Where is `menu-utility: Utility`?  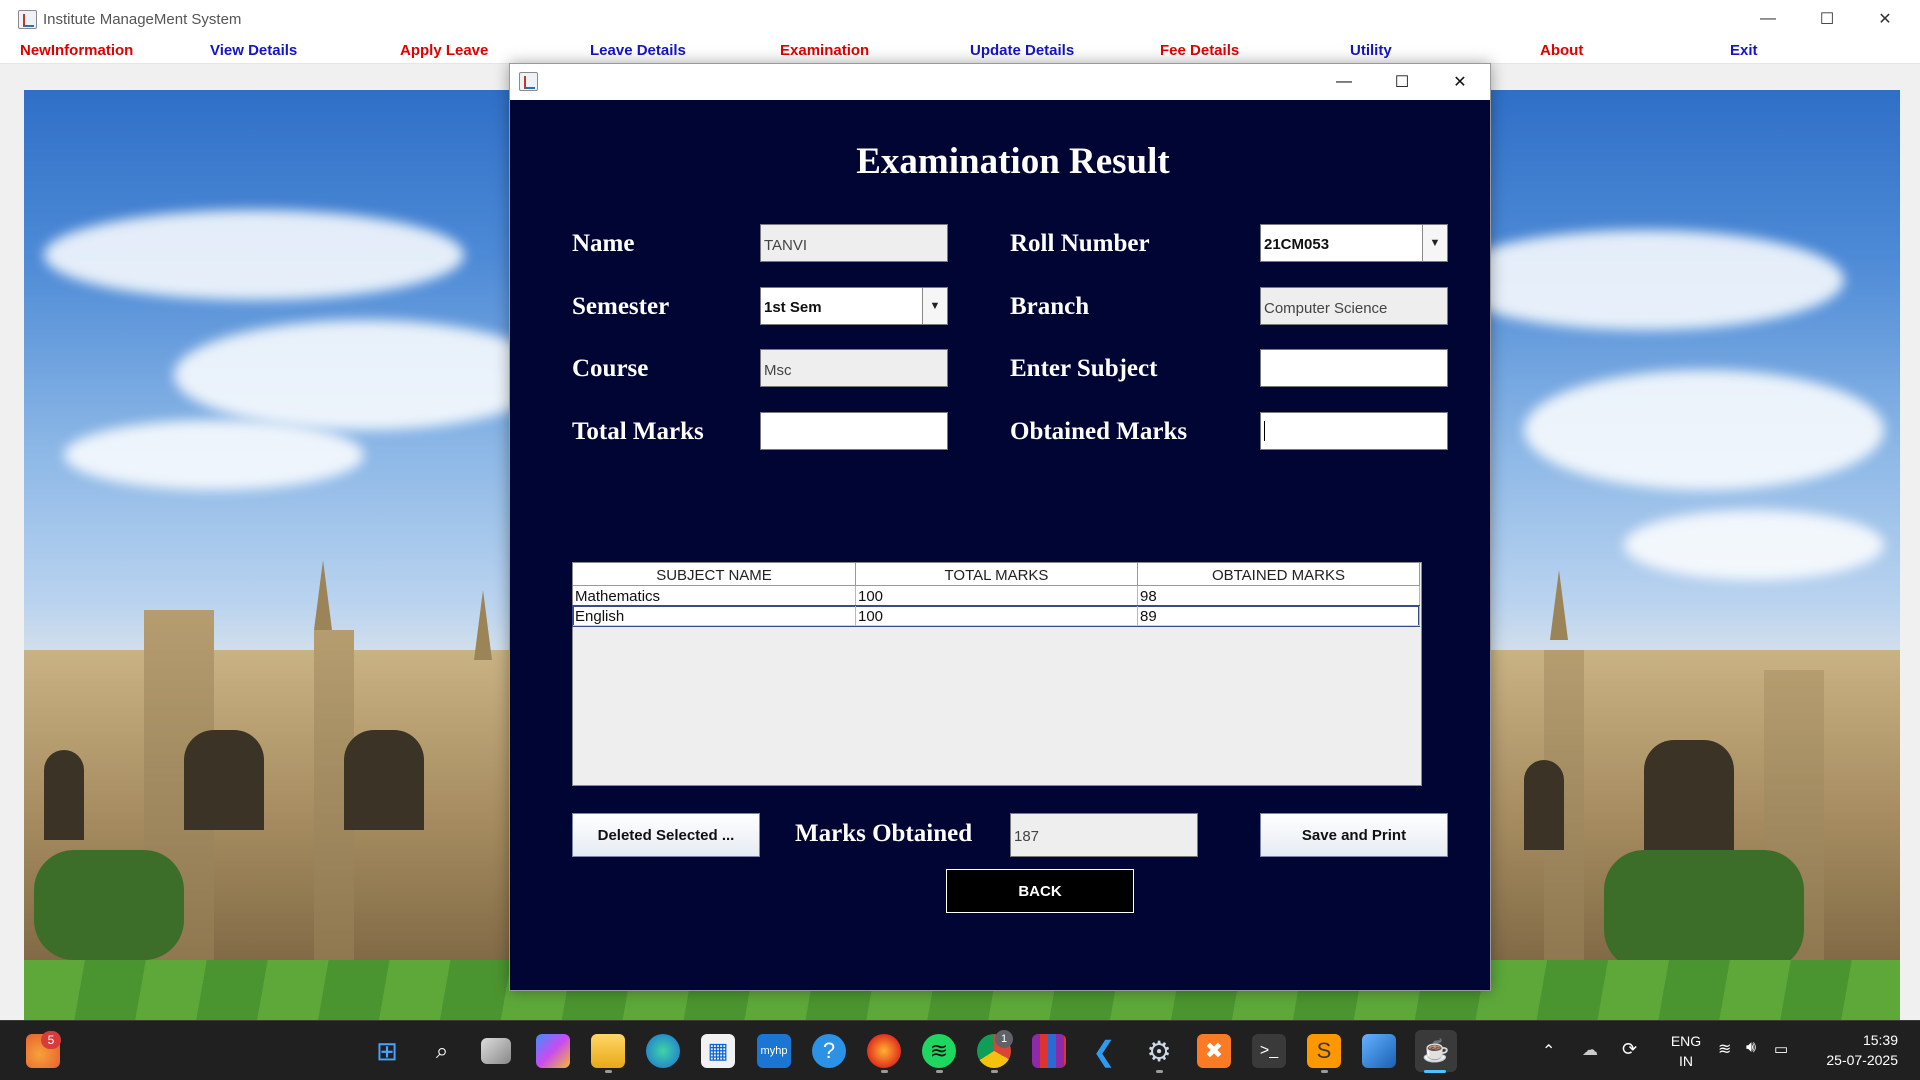
menu-utility: Utility is located at coordinates (1371, 50).